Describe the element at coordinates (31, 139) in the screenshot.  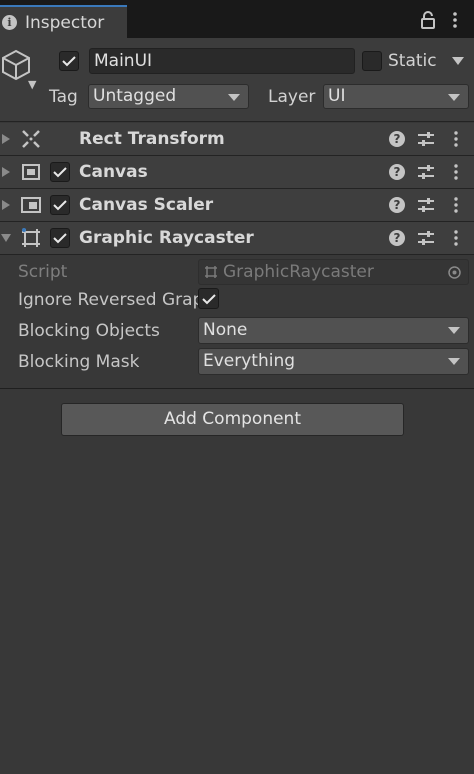
I see `rect-transform-icon` at that location.